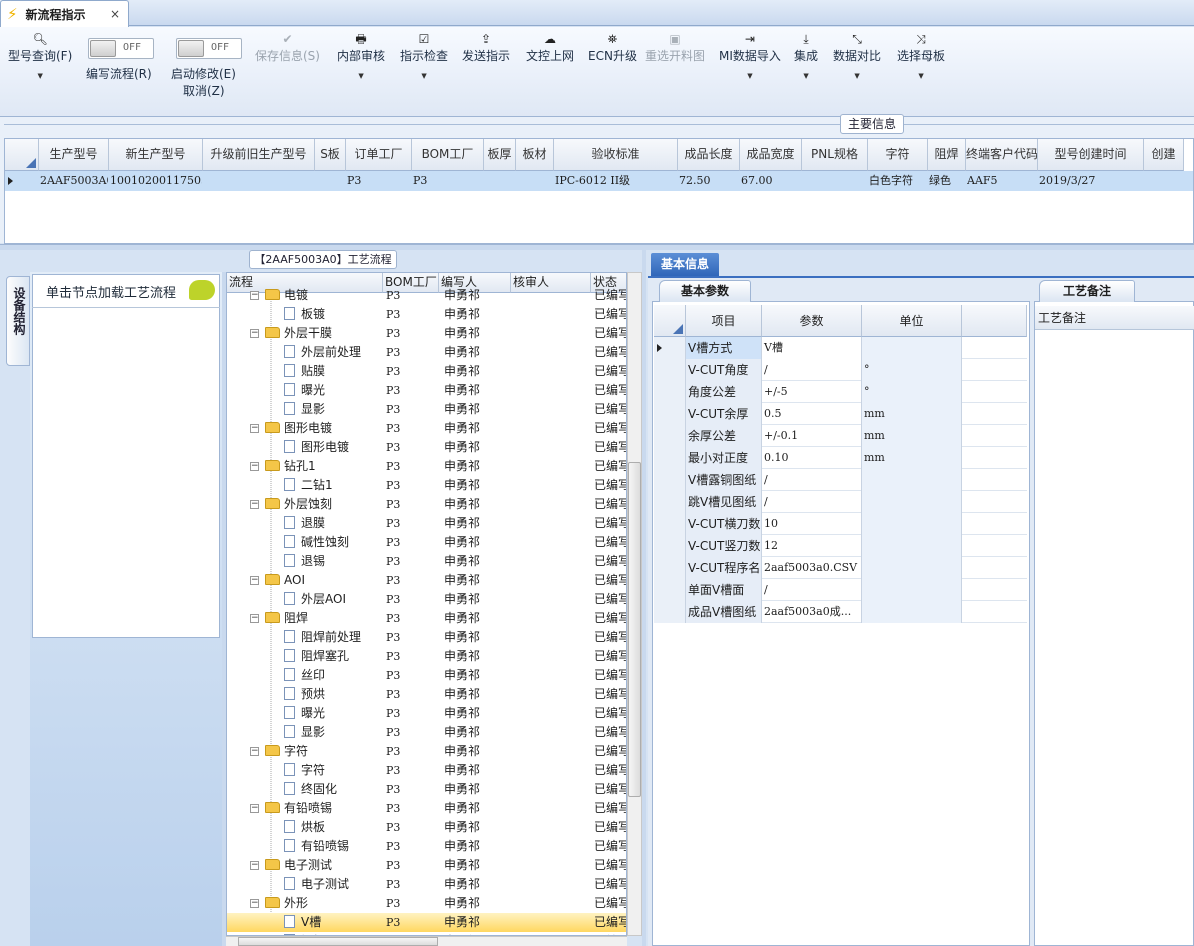 This screenshot has height=946, width=1194. What do you see at coordinates (840, 480) in the screenshot?
I see `table-row: V槽露铜图纸 /` at bounding box center [840, 480].